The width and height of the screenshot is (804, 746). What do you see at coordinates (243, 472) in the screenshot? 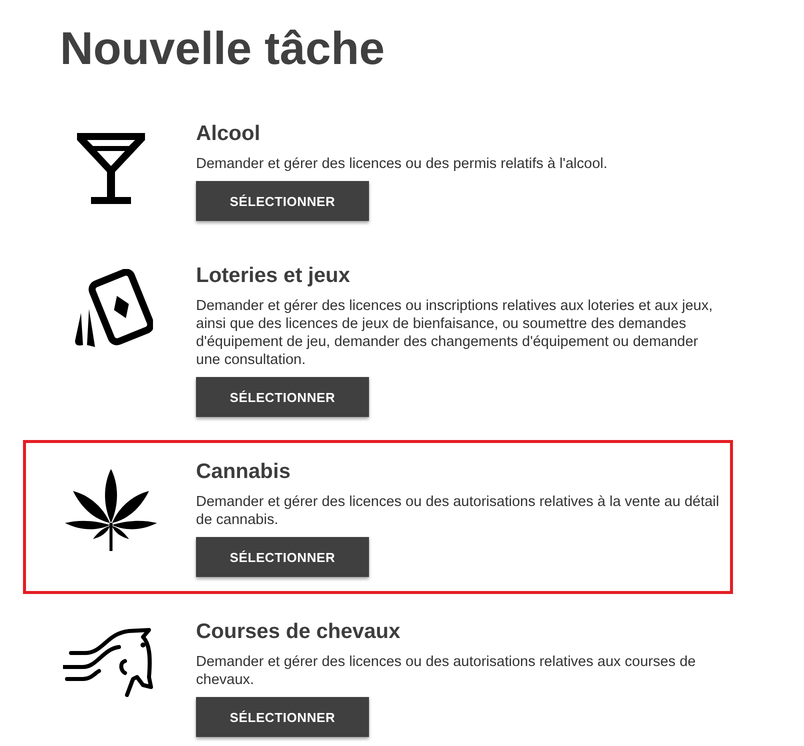
I see `task-heading: Cannabis` at bounding box center [243, 472].